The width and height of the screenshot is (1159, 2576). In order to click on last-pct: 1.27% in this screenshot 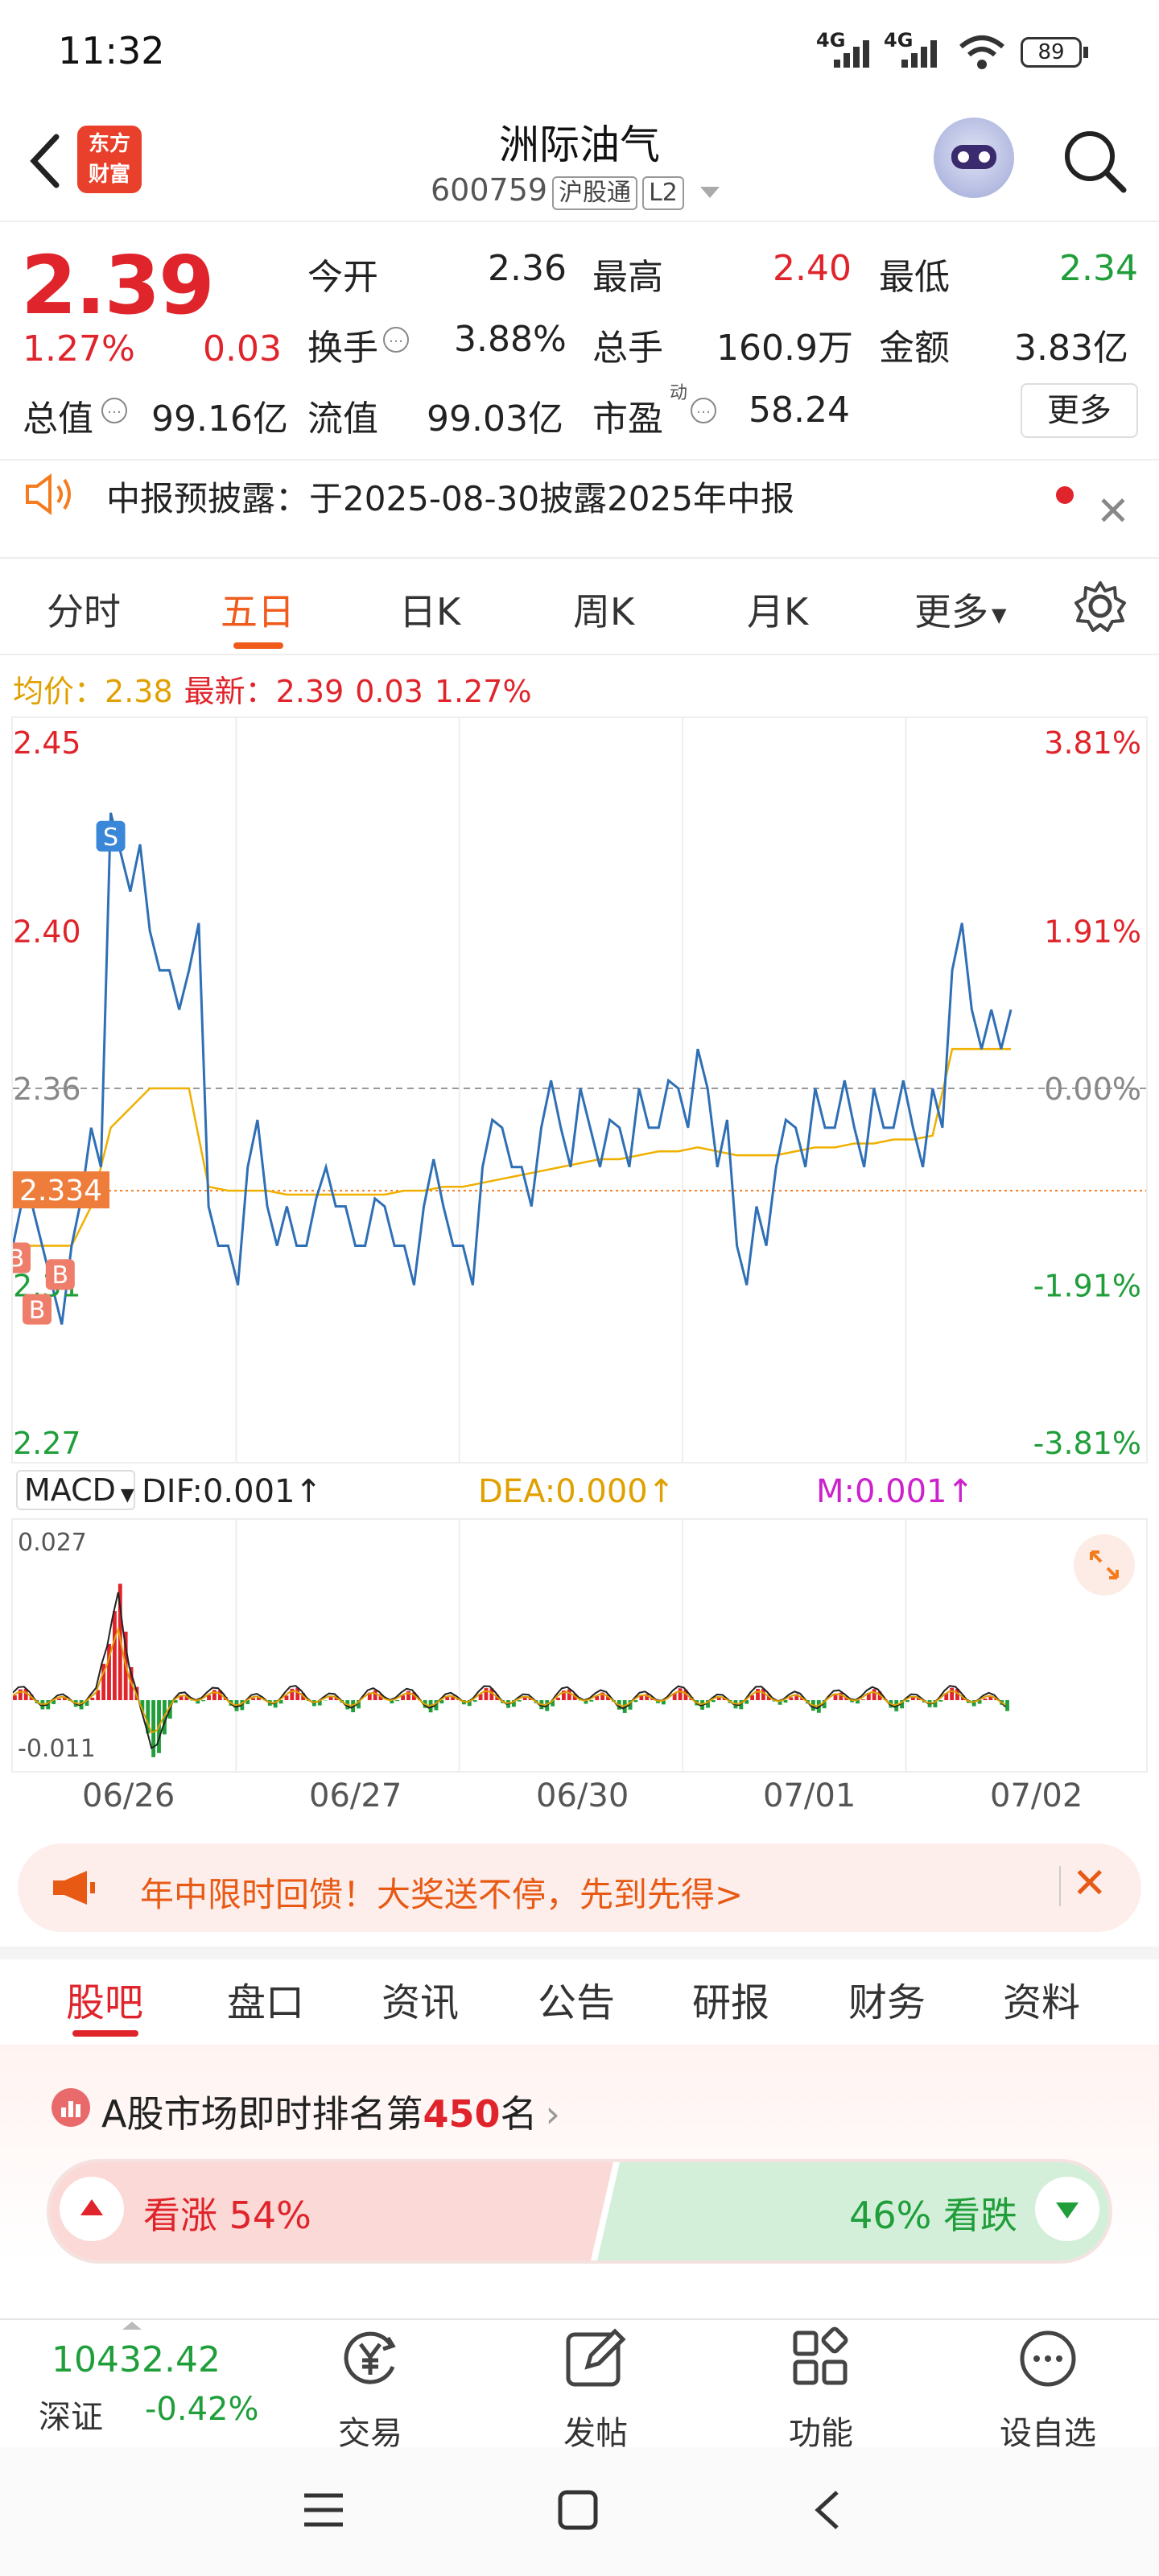, I will do `click(483, 691)`.